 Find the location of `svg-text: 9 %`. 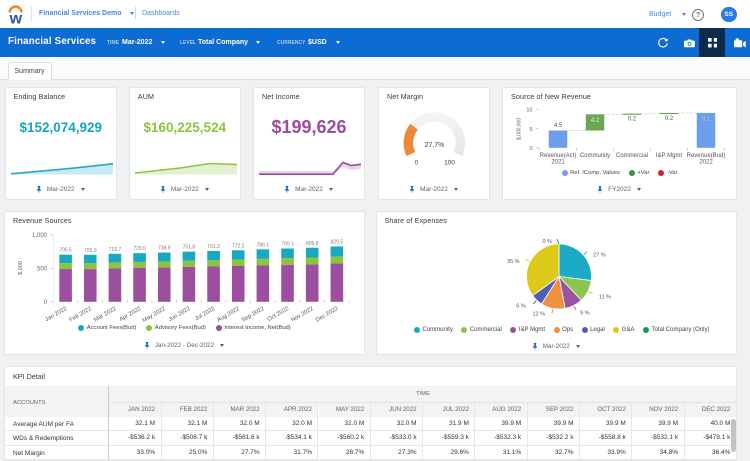

svg-text: 9 % is located at coordinates (585, 313).